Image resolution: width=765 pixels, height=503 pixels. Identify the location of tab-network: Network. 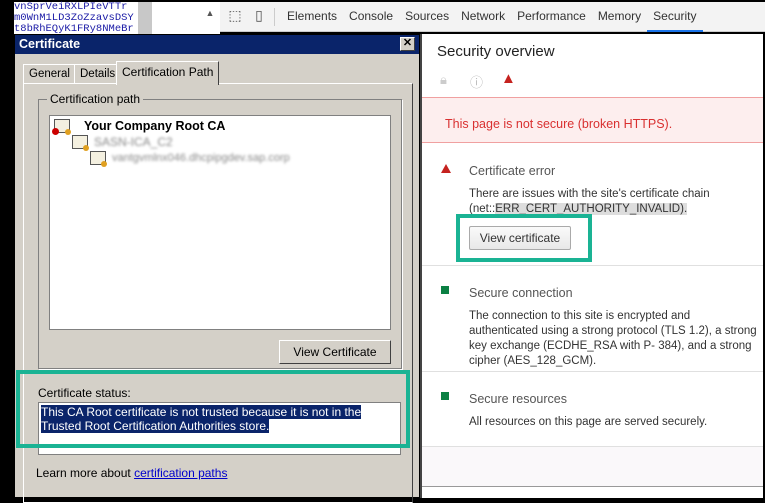
(483, 17).